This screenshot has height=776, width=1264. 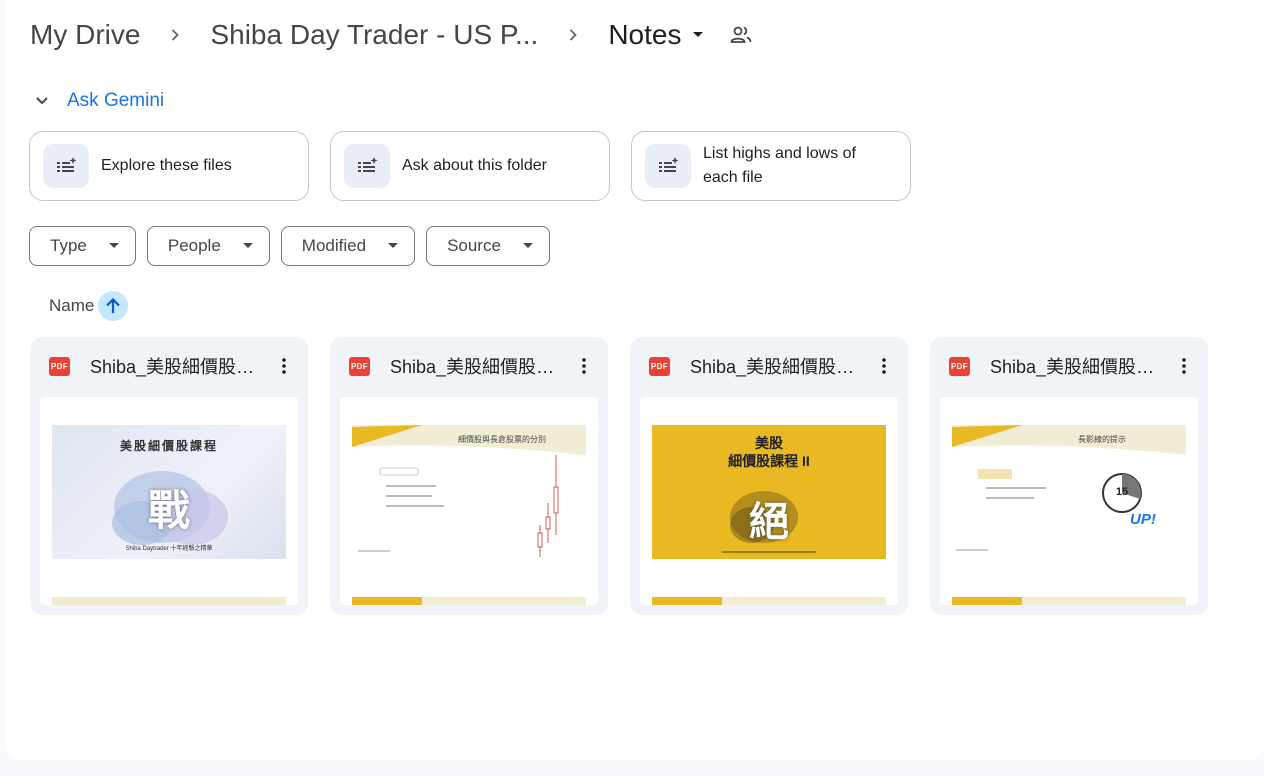 I want to click on ask-gemini-toggle: Ask Gemini, so click(x=97, y=101).